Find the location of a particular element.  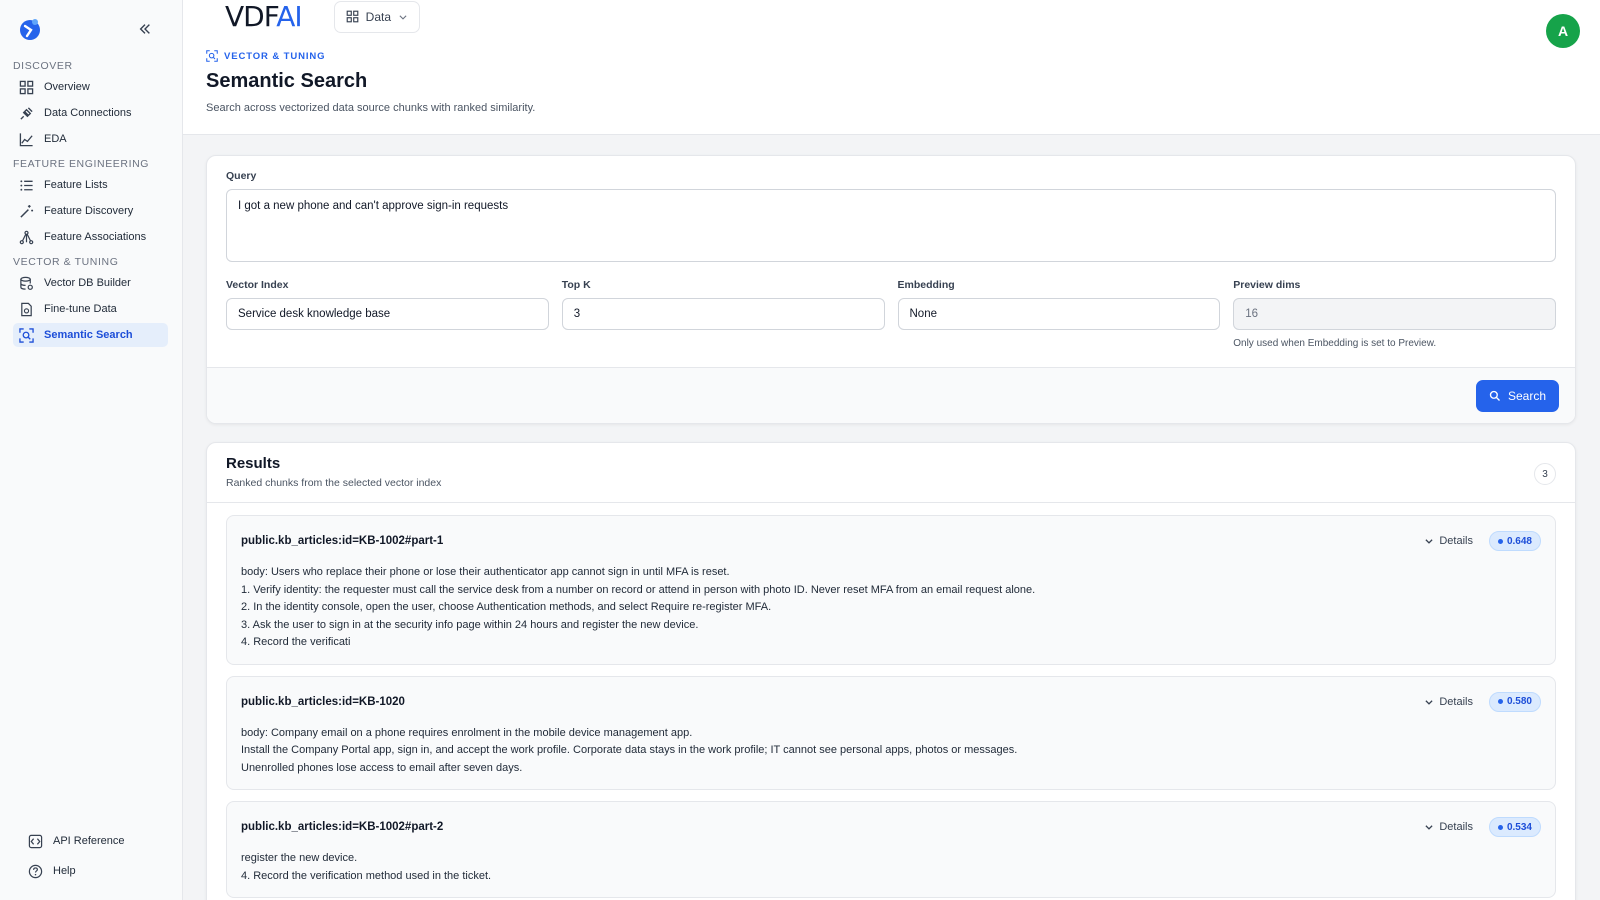

preview-dims-input is located at coordinates (1394, 314).